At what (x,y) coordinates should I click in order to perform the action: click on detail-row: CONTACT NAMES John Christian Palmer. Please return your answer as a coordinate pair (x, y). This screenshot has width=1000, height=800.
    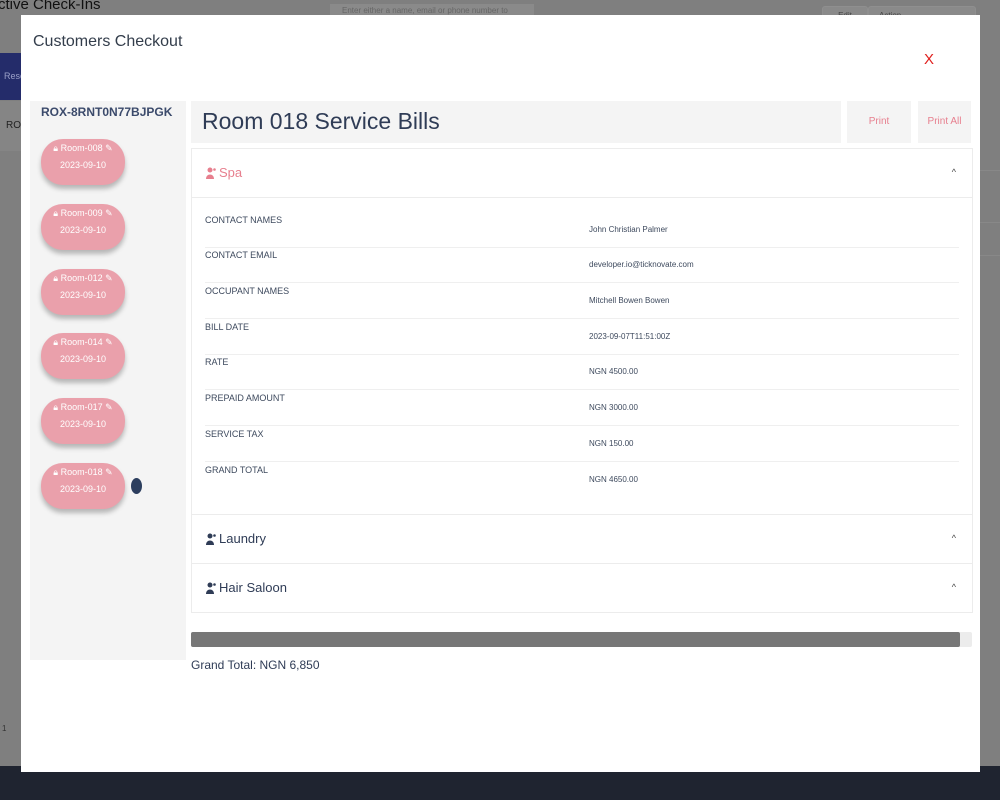
    Looking at the image, I should click on (582, 230).